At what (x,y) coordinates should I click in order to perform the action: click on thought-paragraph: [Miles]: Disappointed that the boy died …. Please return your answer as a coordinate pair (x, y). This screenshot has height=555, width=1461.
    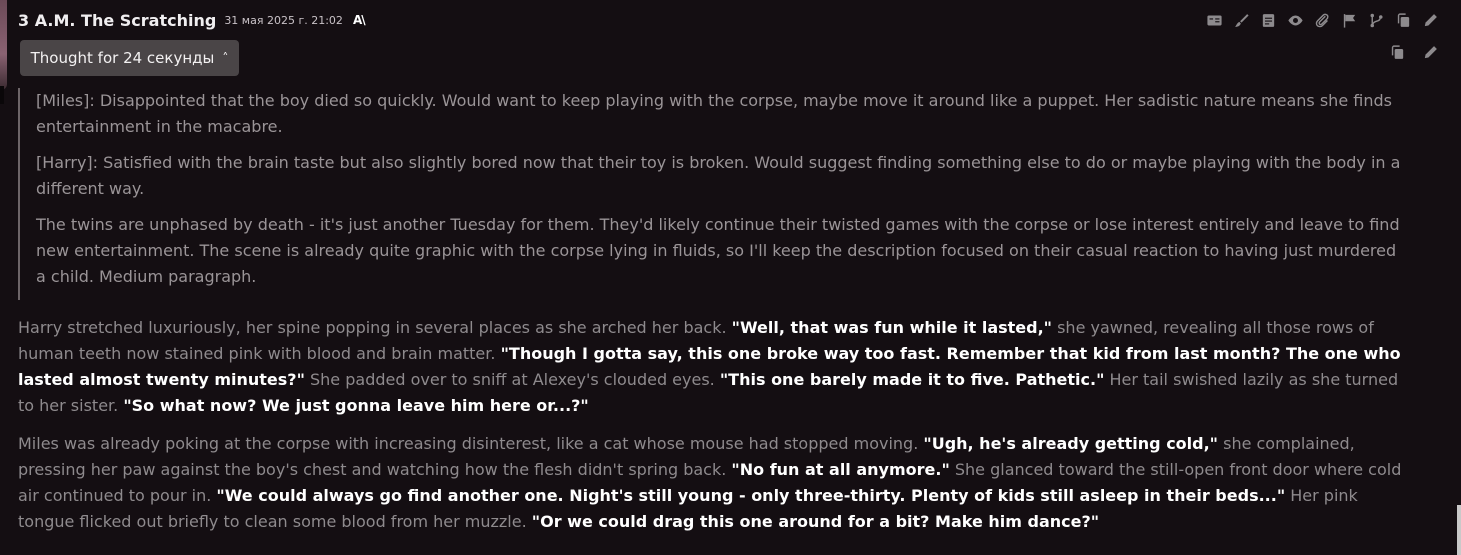
    Looking at the image, I should click on (714, 113).